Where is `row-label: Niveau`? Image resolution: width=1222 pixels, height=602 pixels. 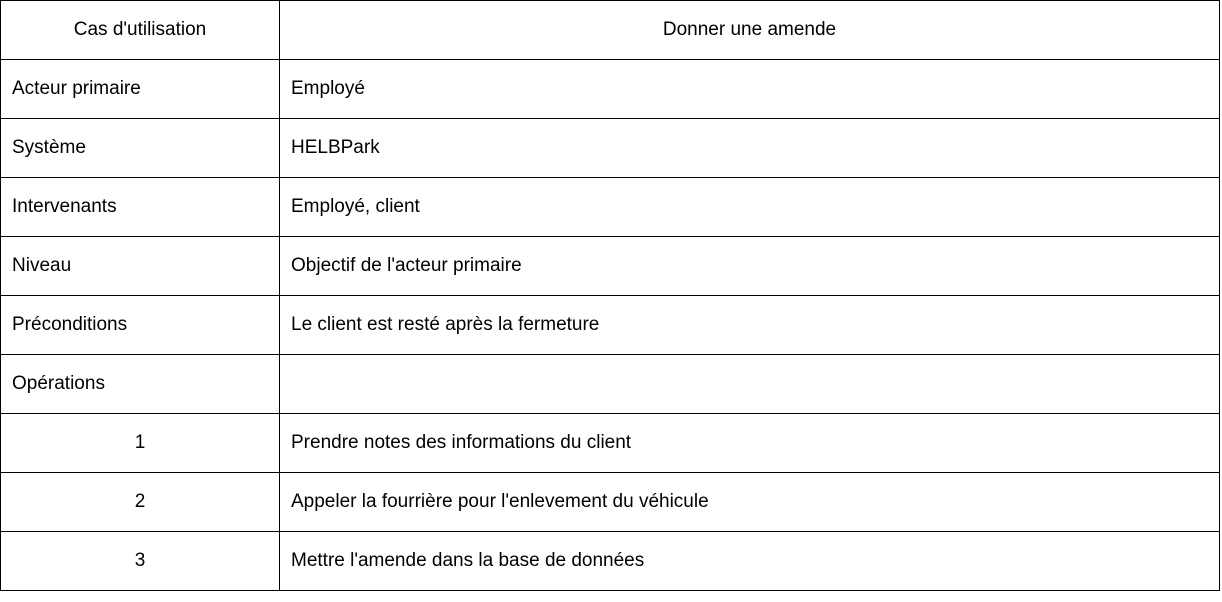 row-label: Niveau is located at coordinates (140, 266).